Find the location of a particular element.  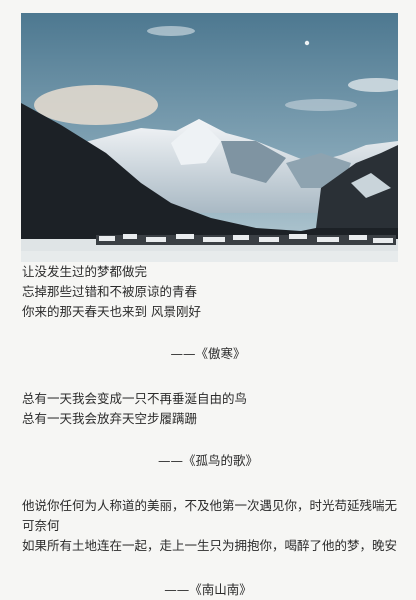

poem-line: 你来的那天春天也来到 风景刚好 is located at coordinates (111, 311).